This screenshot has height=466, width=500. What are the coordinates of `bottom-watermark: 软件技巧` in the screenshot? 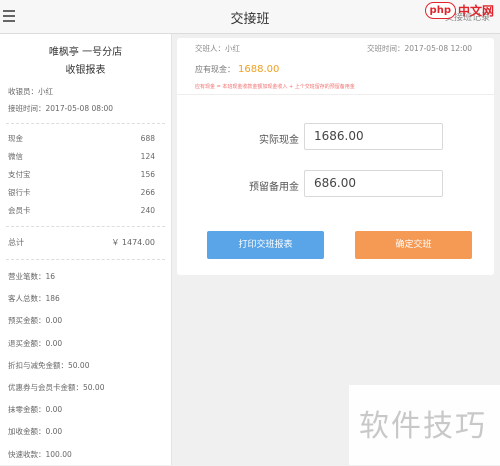 It's located at (424, 425).